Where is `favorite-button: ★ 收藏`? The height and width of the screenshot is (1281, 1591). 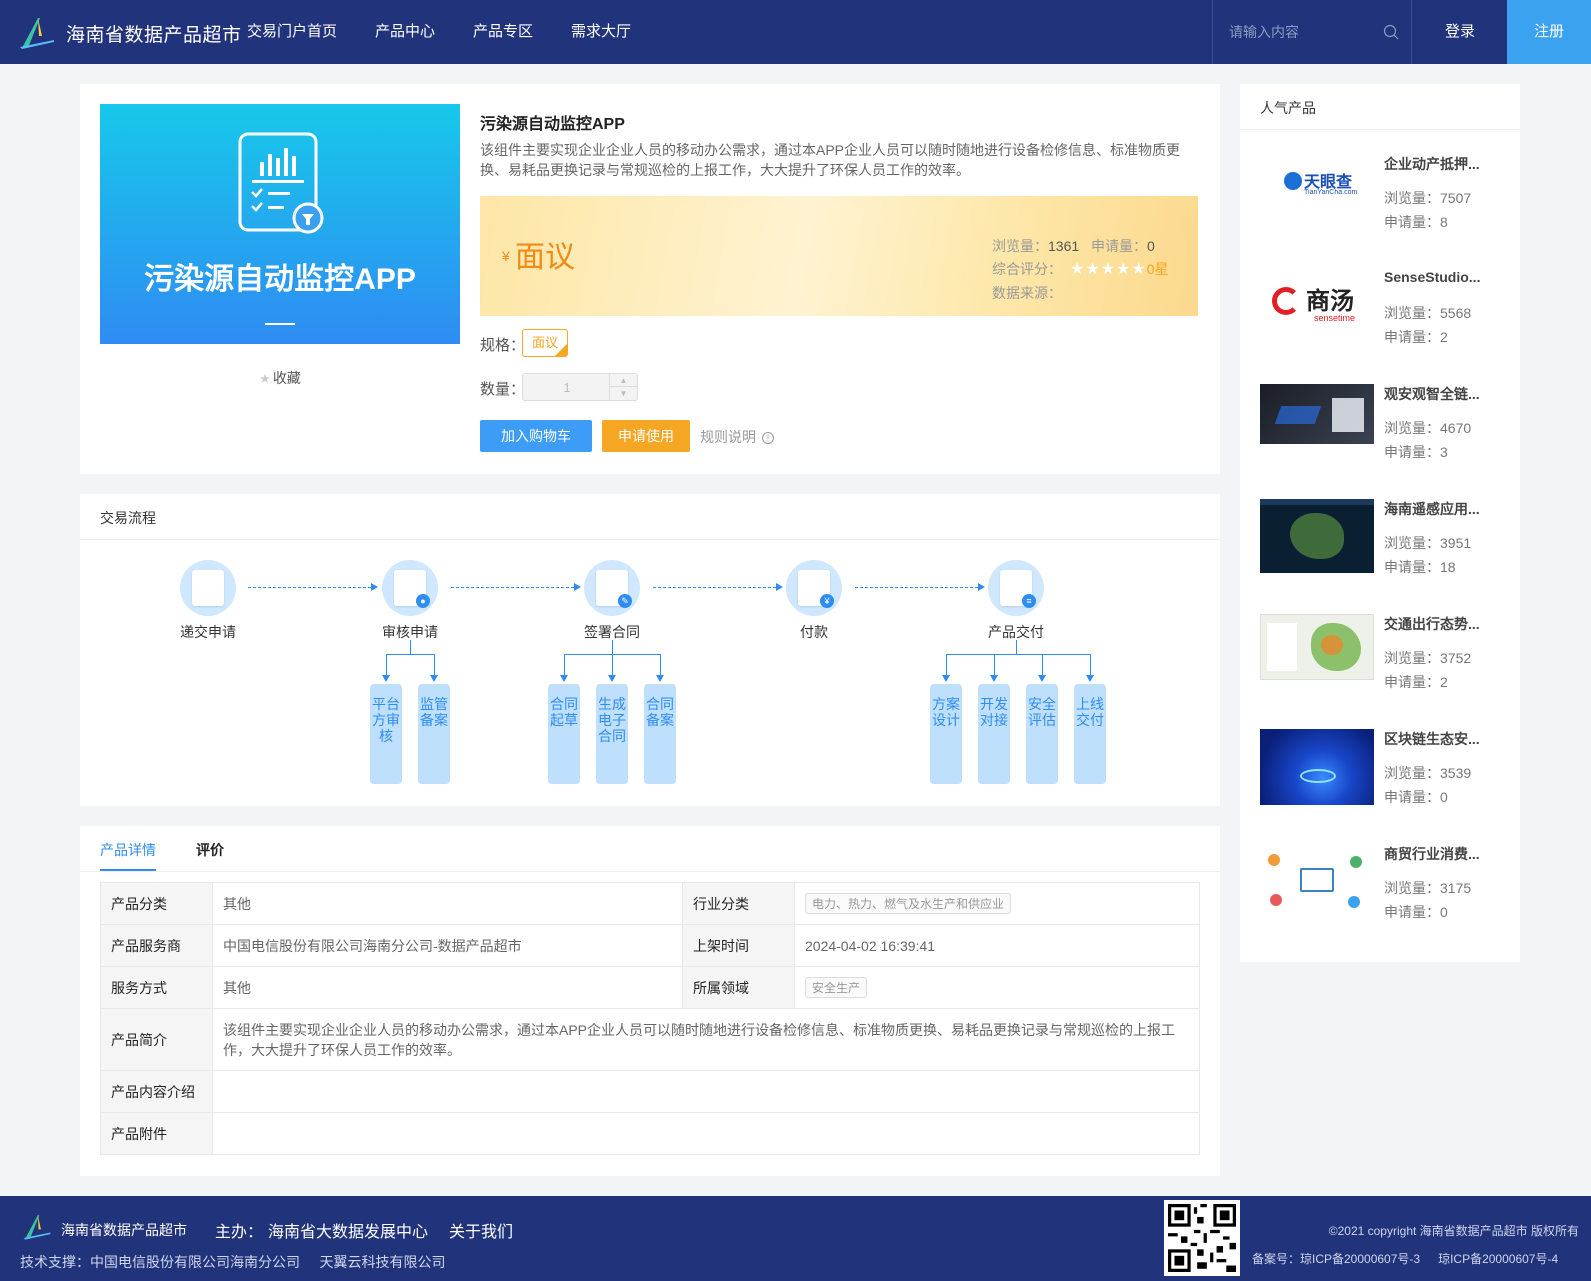 favorite-button: ★ 收藏 is located at coordinates (280, 378).